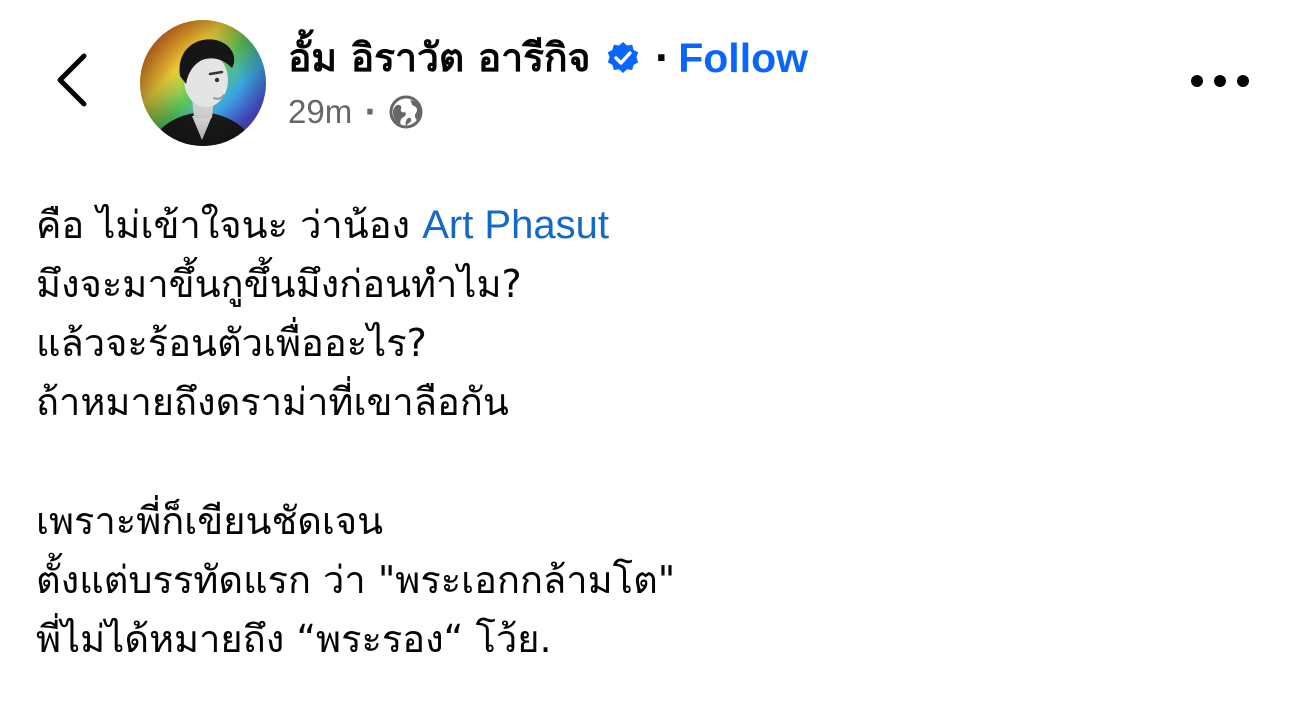  I want to click on follow-button: Follow, so click(743, 58).